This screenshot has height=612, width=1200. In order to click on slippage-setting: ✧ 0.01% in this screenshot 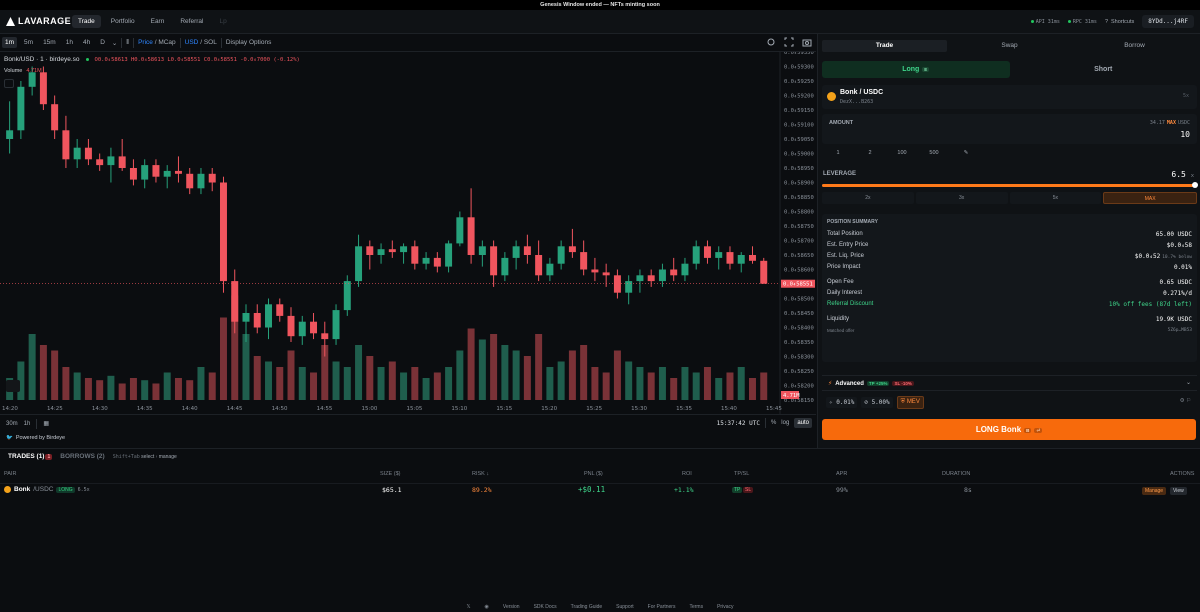, I will do `click(842, 402)`.